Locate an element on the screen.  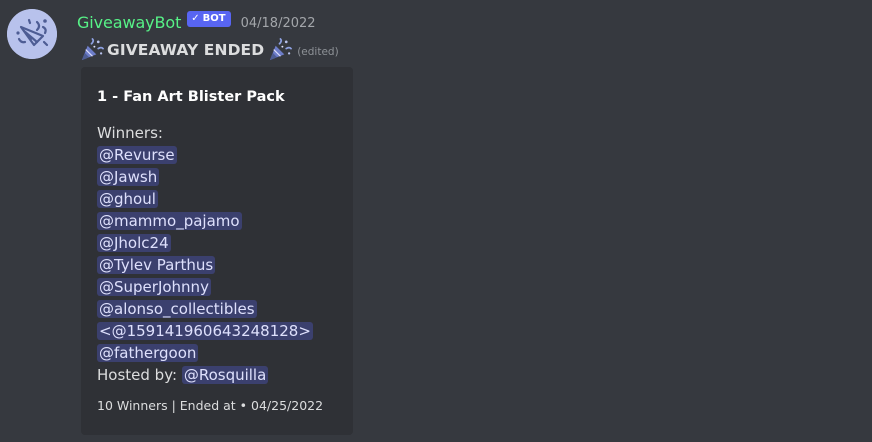
author-name: GiveawayBot is located at coordinates (129, 22).